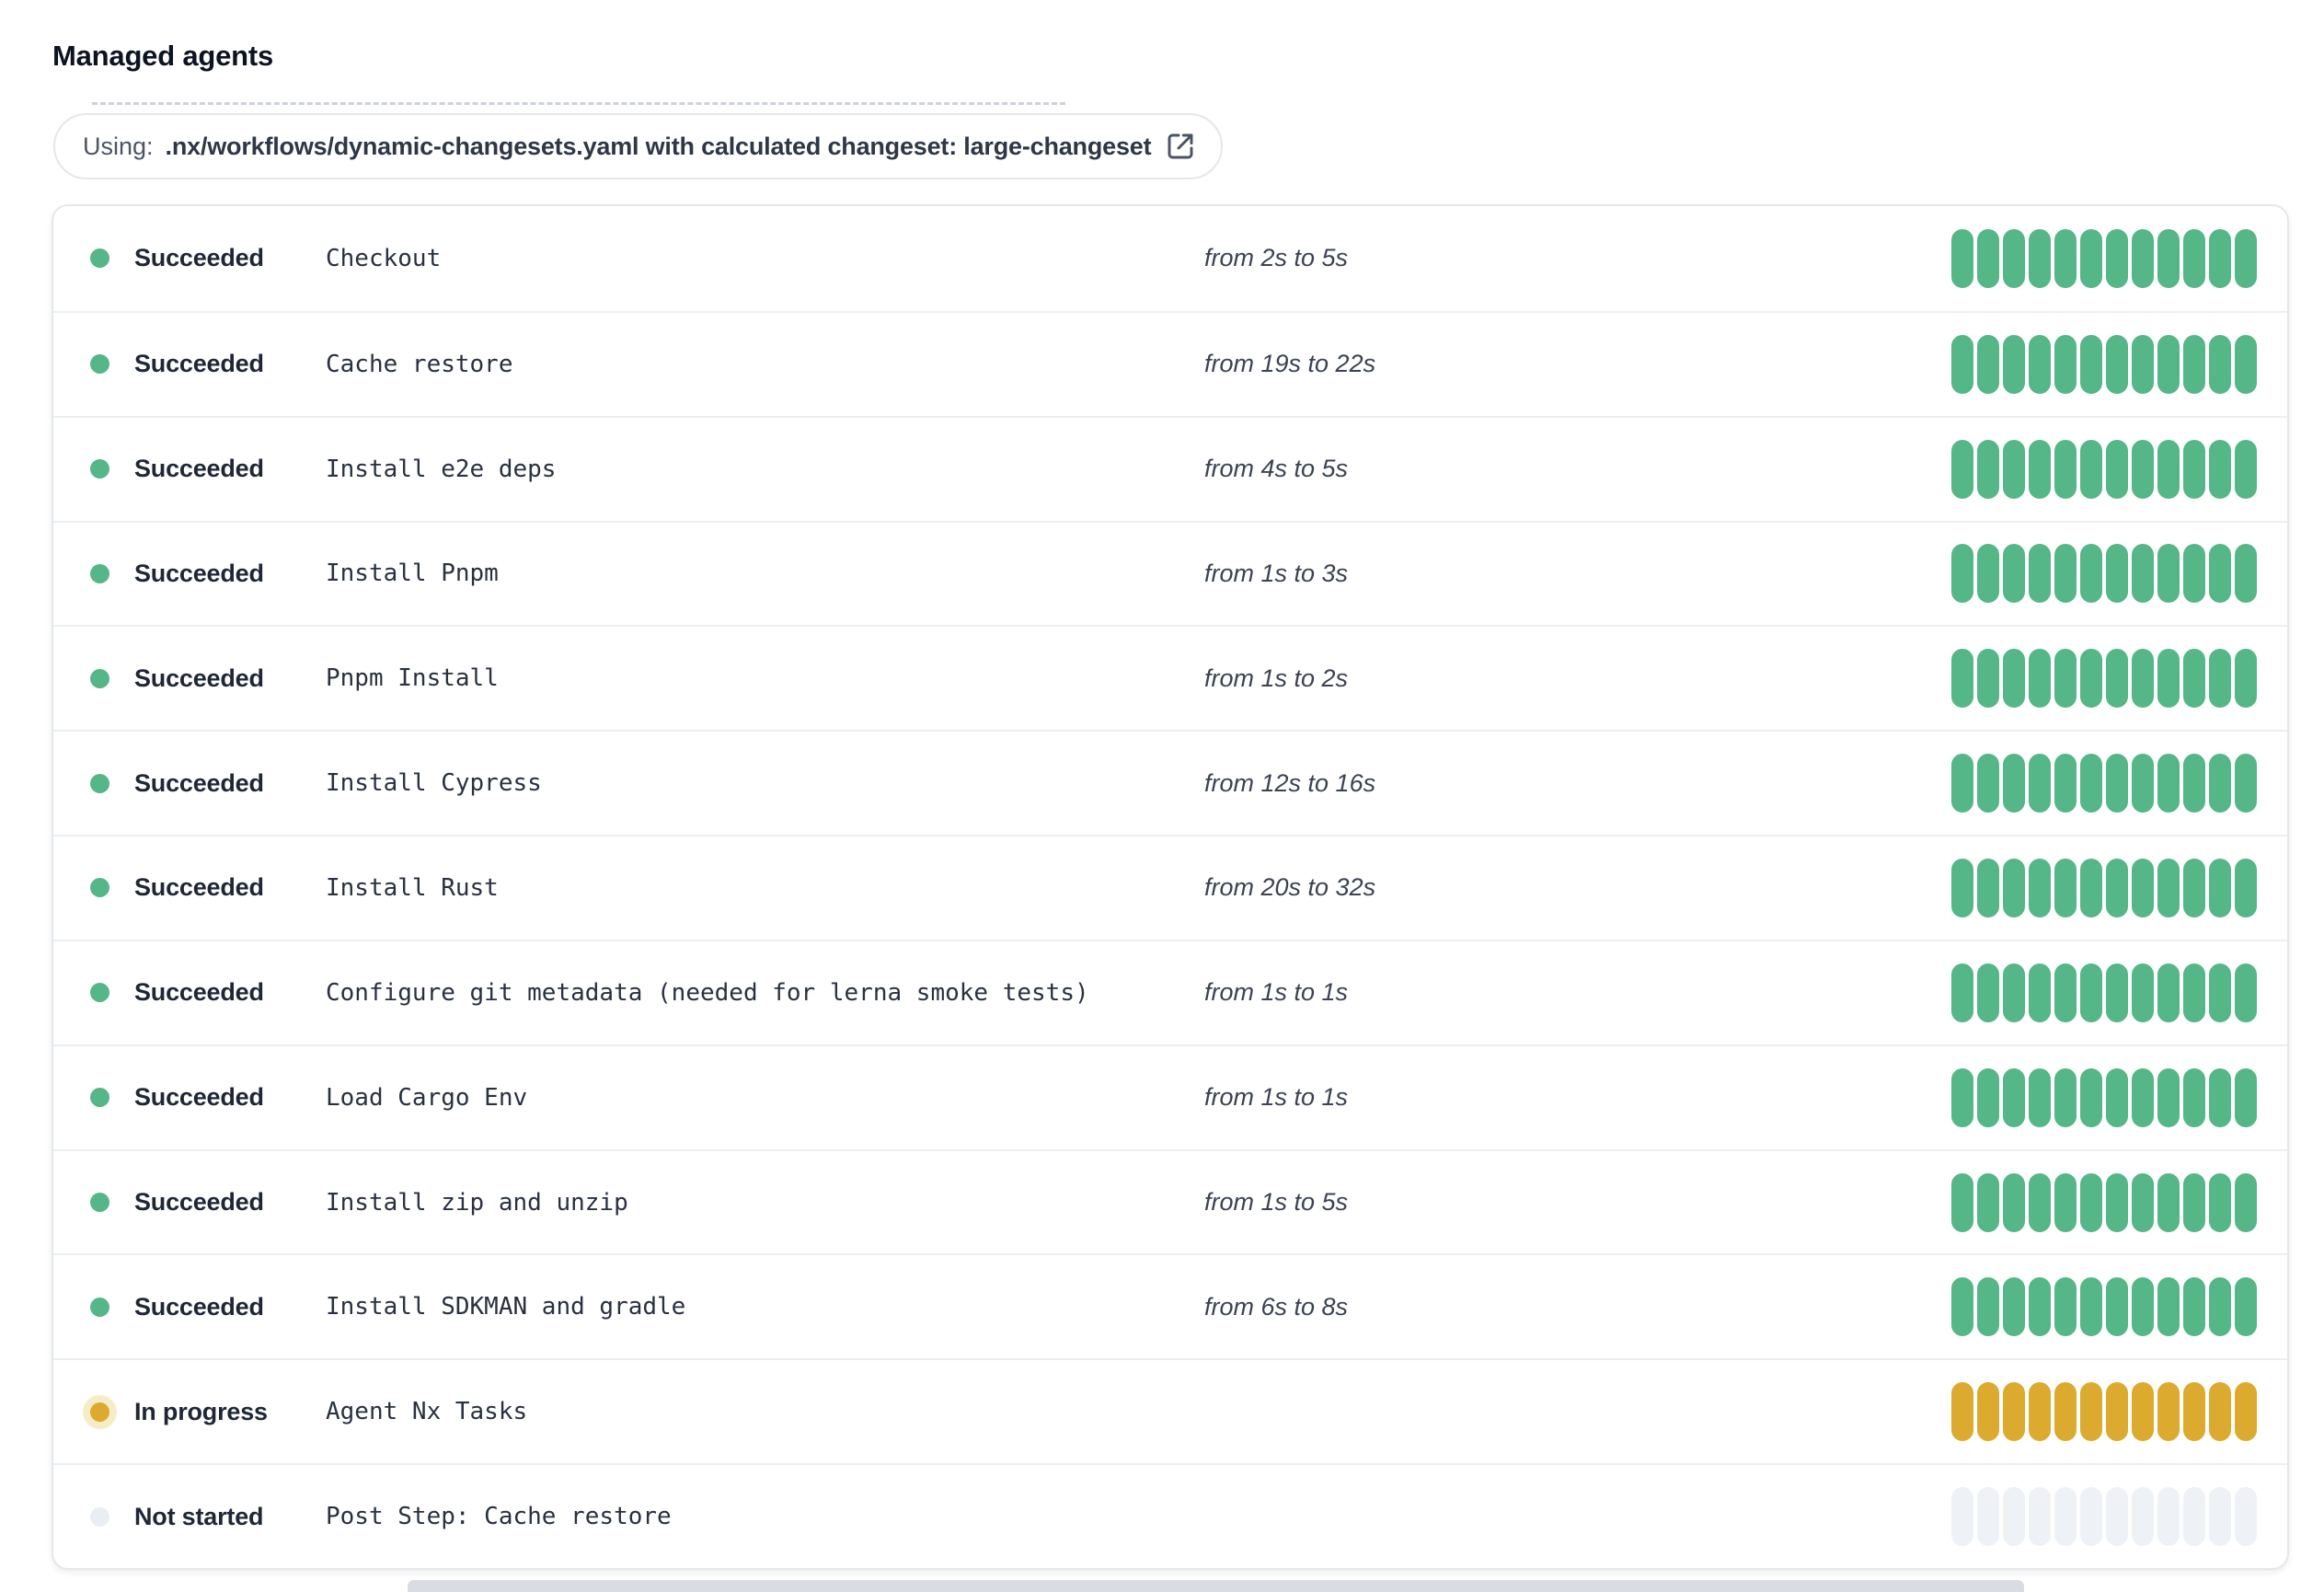 The height and width of the screenshot is (1592, 2324). I want to click on step-name: Install Cypress, so click(434, 783).